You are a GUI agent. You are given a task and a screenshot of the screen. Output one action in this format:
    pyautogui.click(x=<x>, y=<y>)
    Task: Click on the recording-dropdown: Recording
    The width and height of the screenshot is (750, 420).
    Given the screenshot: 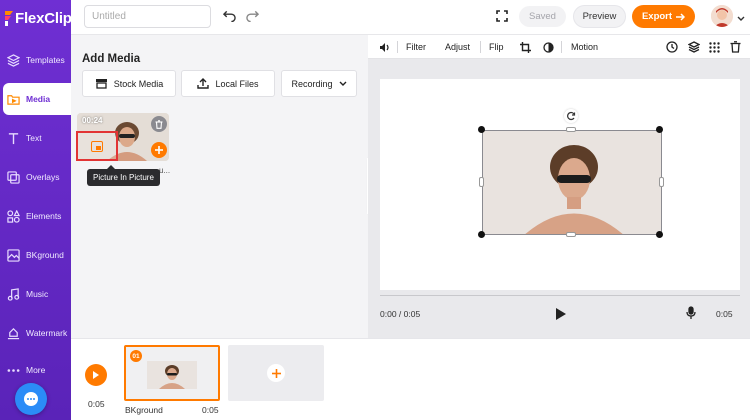 What is the action you would take?
    pyautogui.click(x=319, y=83)
    